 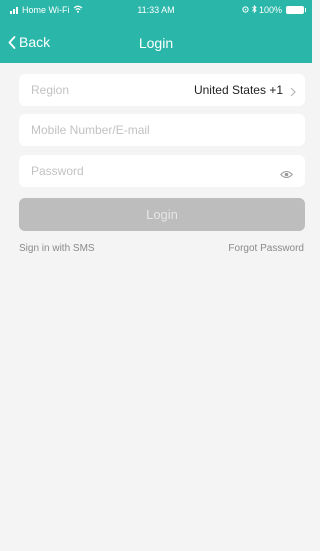 What do you see at coordinates (266, 248) in the screenshot?
I see `forgot-password-link: Forgot Password` at bounding box center [266, 248].